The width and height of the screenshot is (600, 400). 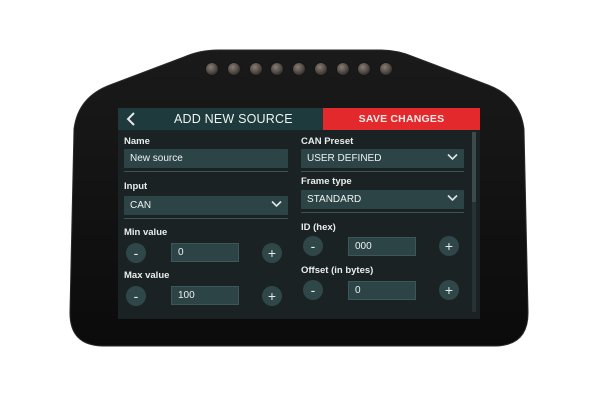 What do you see at coordinates (449, 290) in the screenshot?
I see `offset-increment-button: +` at bounding box center [449, 290].